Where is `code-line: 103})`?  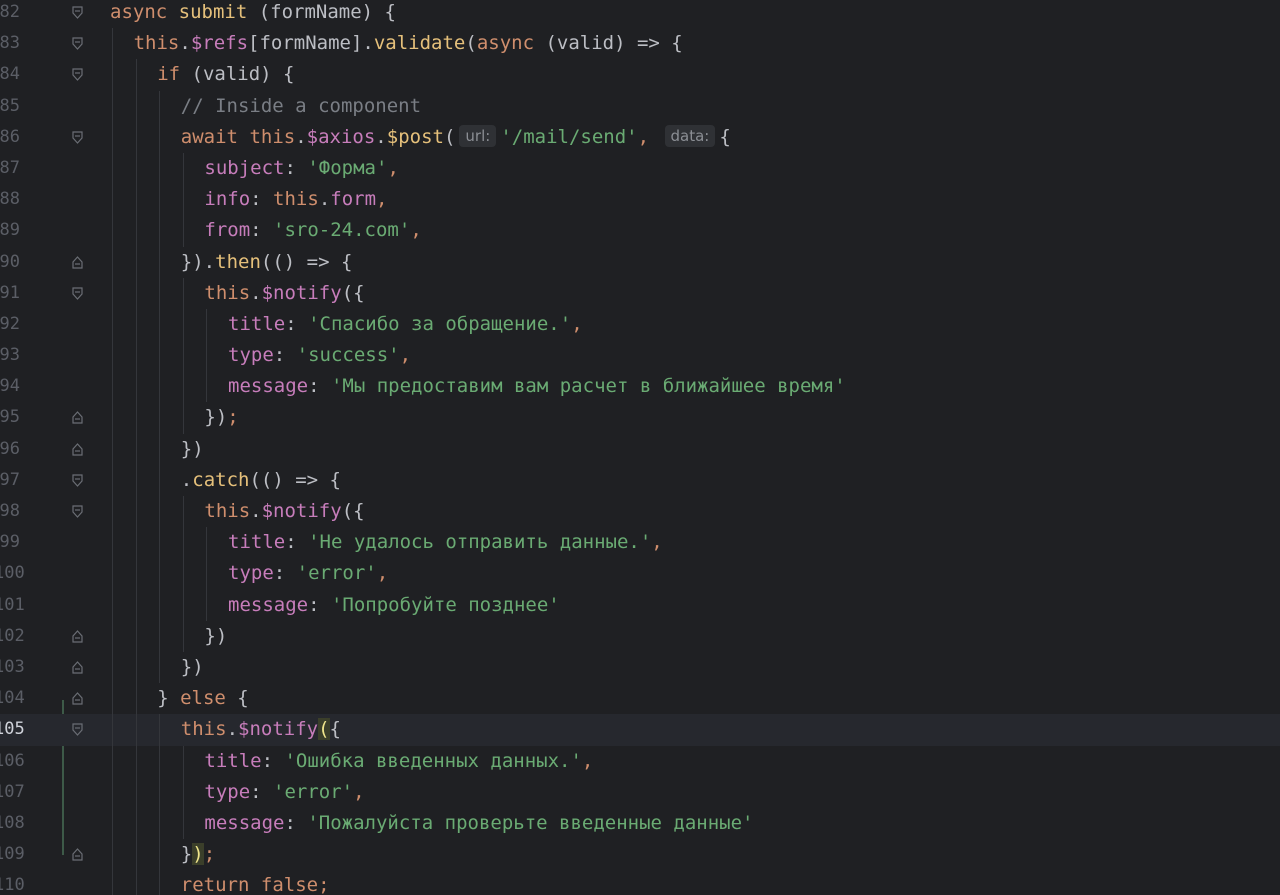
code-line: 103}) is located at coordinates (640, 667).